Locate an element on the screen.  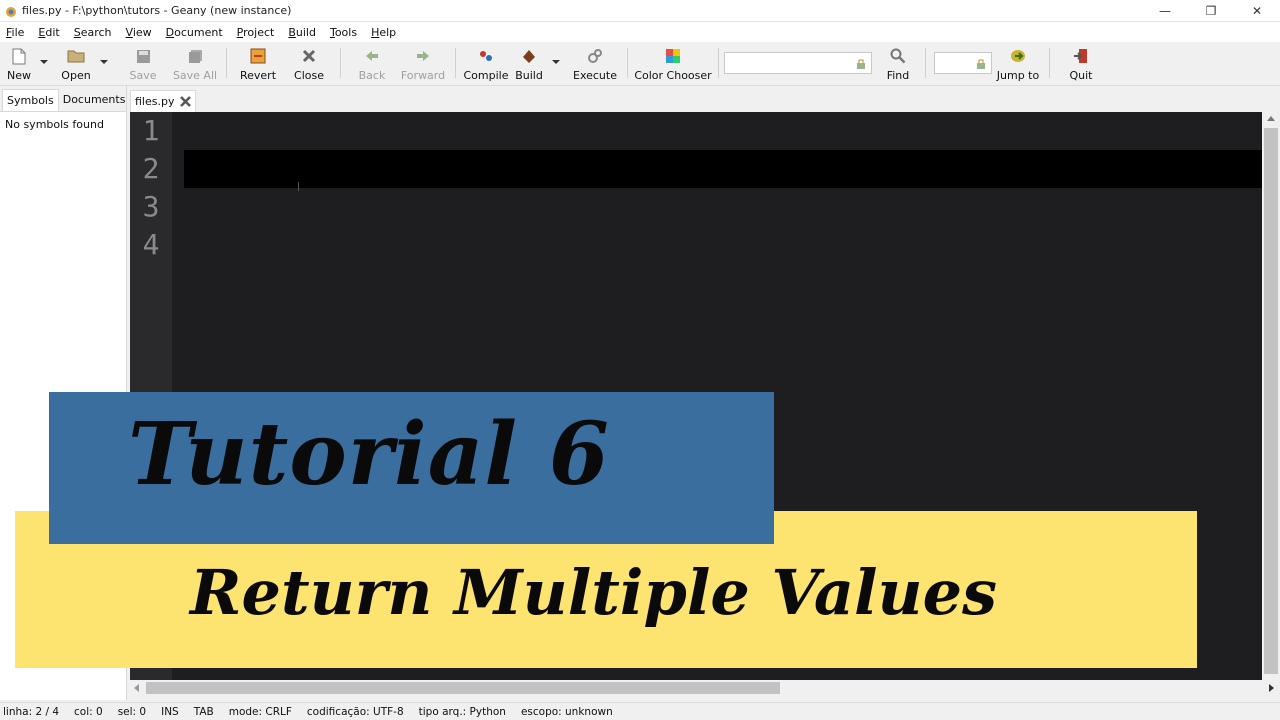
menu-project: Project is located at coordinates (256, 32).